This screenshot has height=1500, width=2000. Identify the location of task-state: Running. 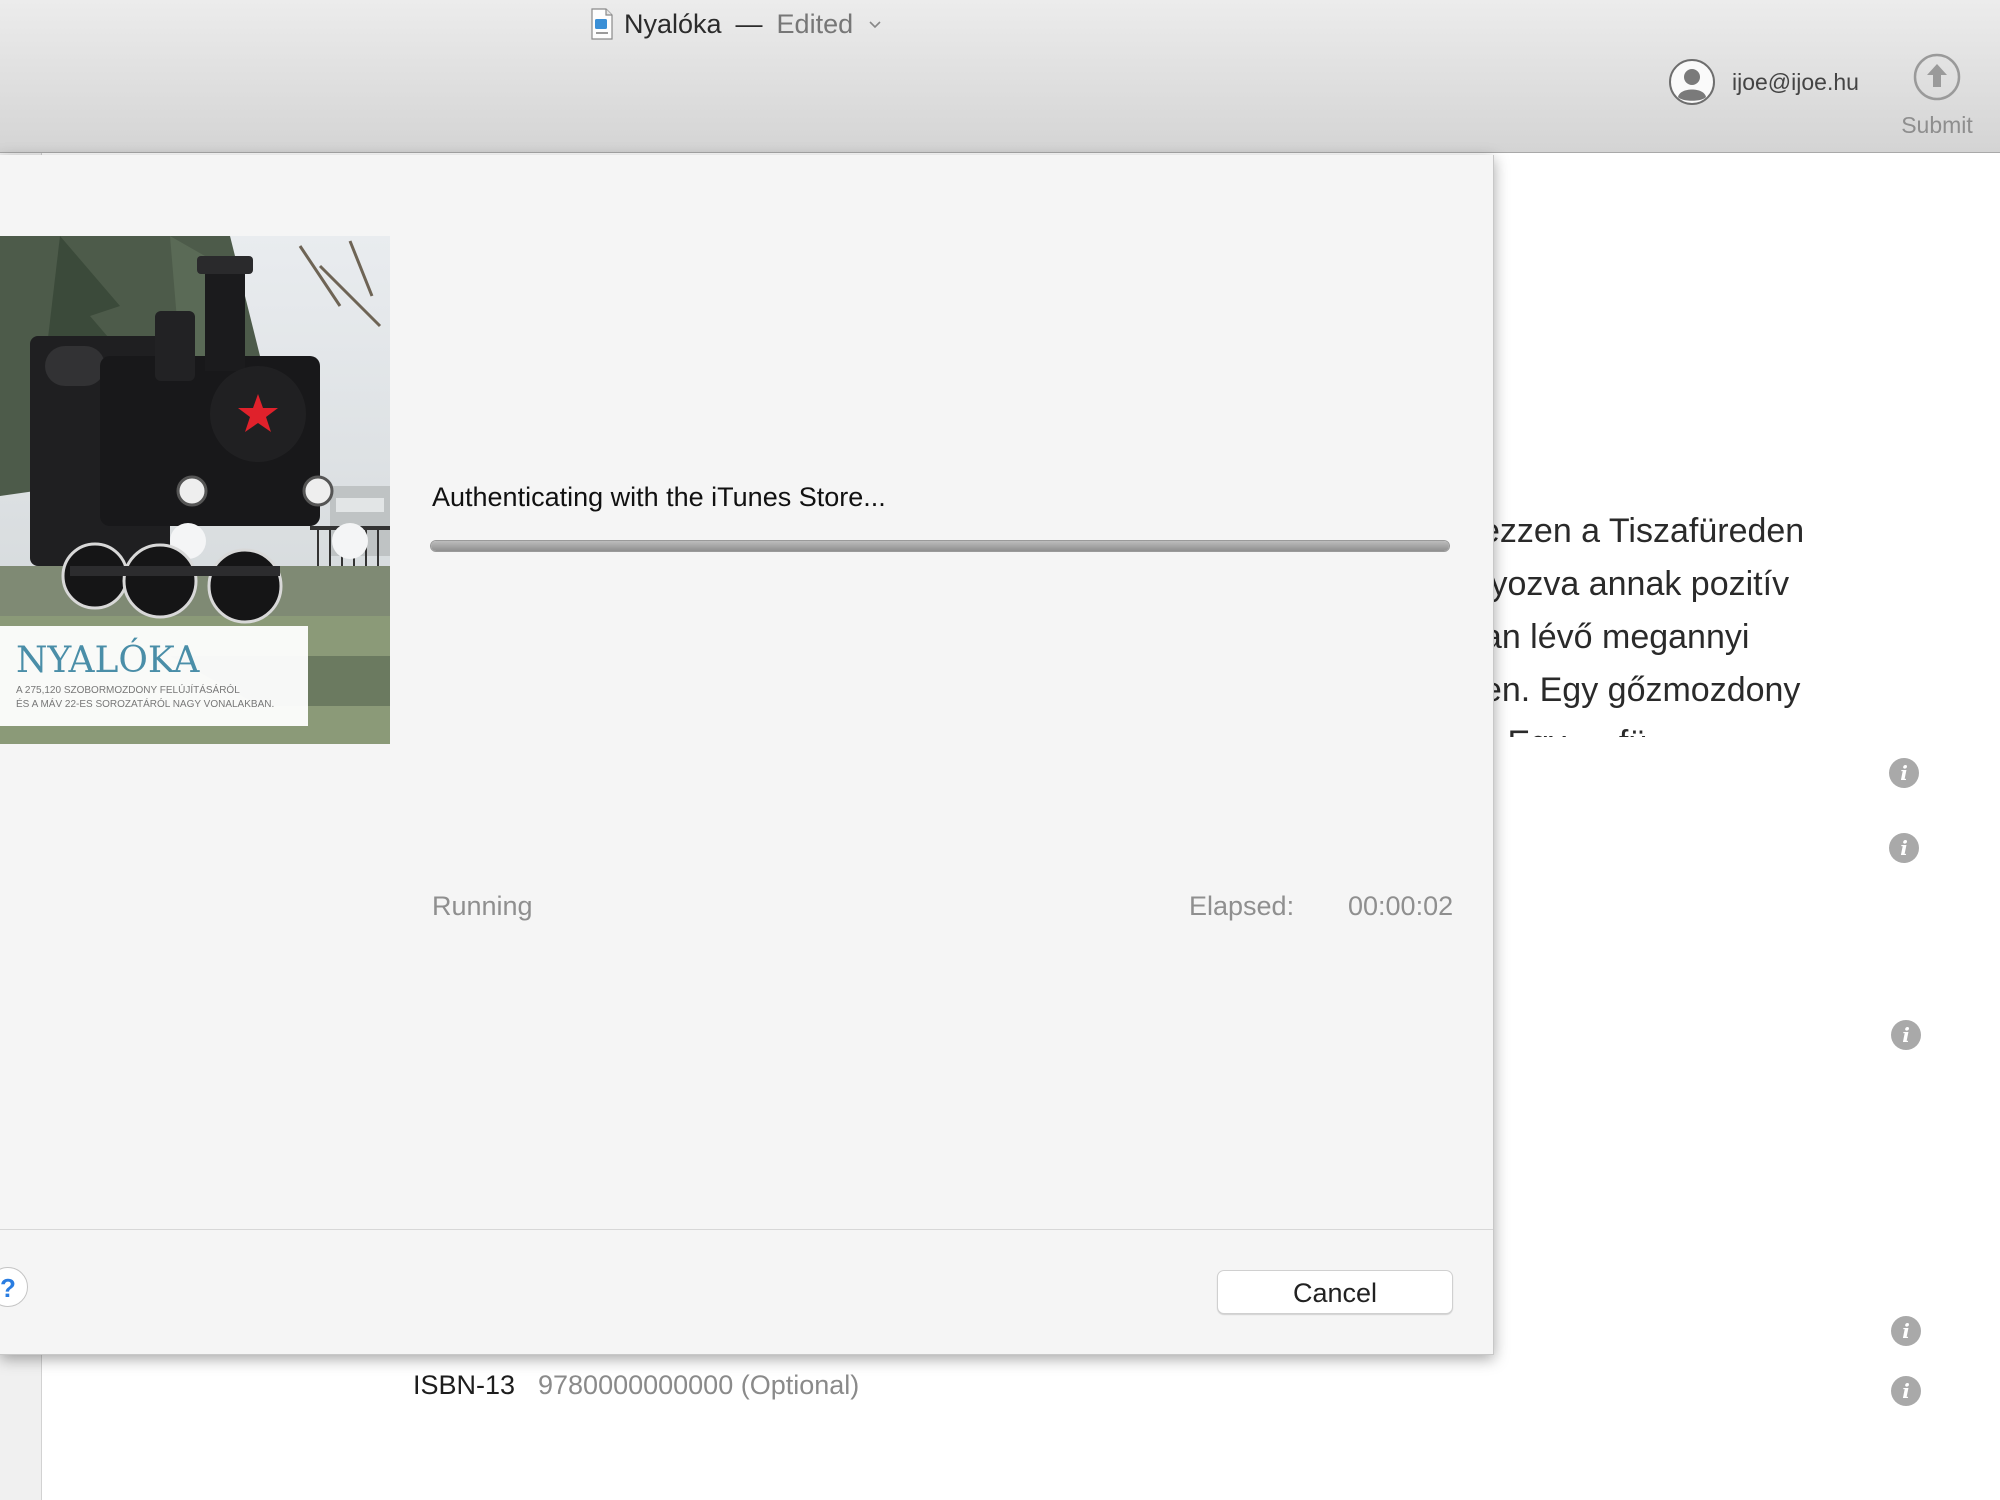
(482, 906).